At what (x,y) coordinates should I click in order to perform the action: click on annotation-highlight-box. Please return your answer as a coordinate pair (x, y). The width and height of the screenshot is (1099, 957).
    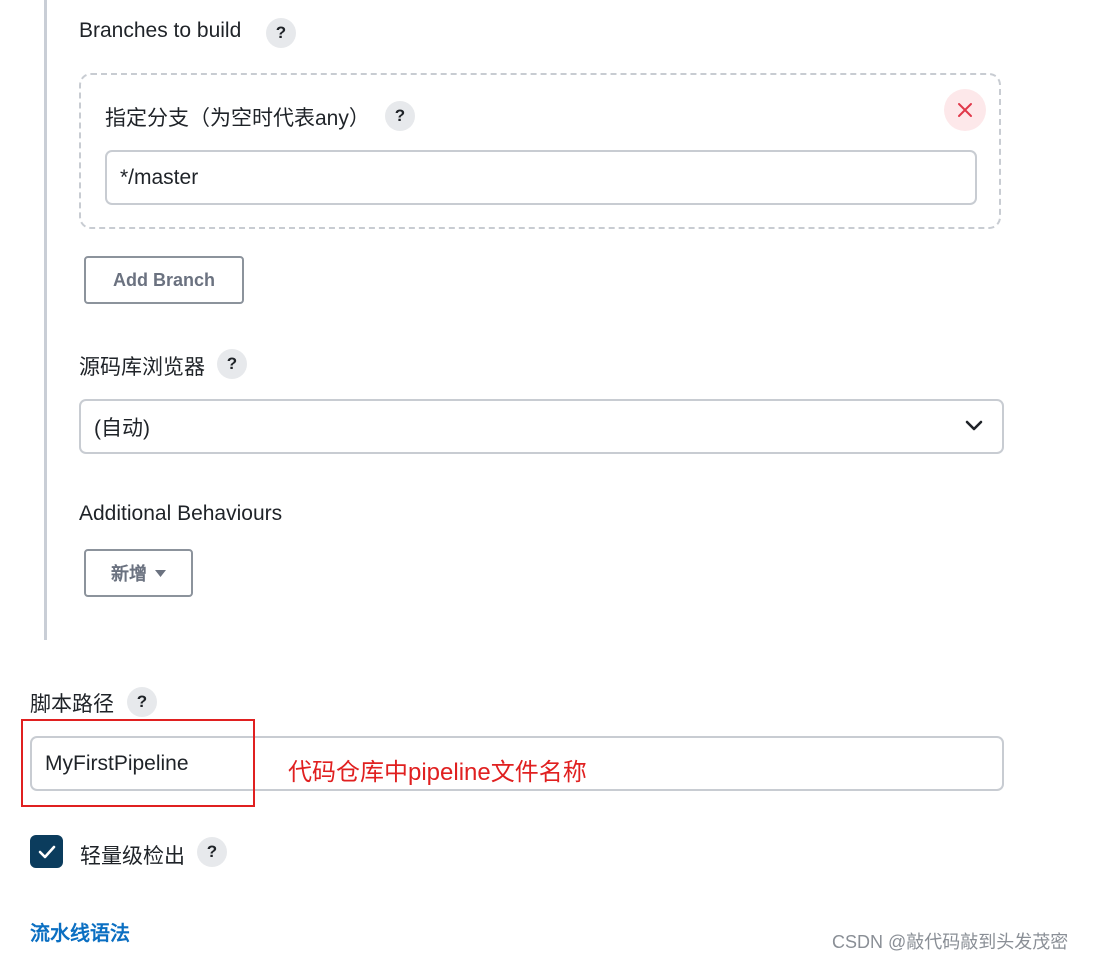
    Looking at the image, I should click on (138, 763).